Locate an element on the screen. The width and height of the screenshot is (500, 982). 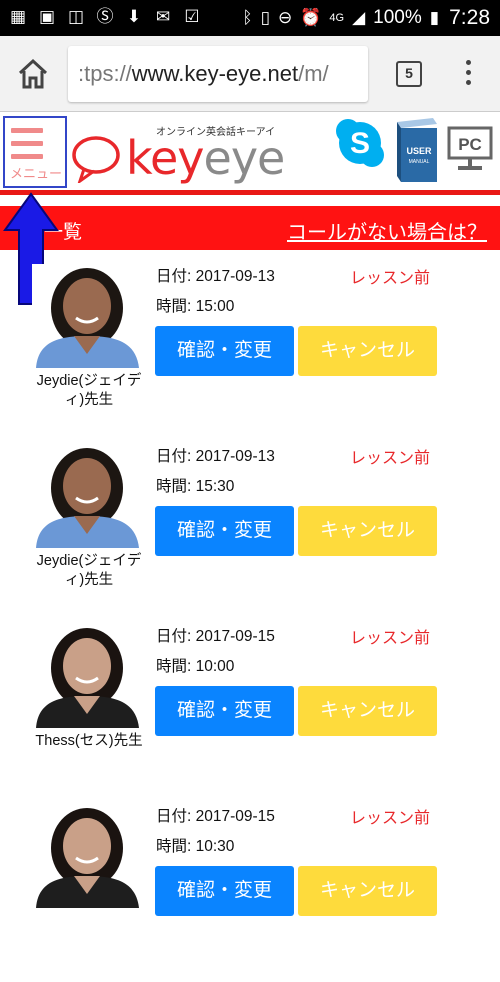
lesson-time: 時間: 10:00 is located at coordinates (195, 666).